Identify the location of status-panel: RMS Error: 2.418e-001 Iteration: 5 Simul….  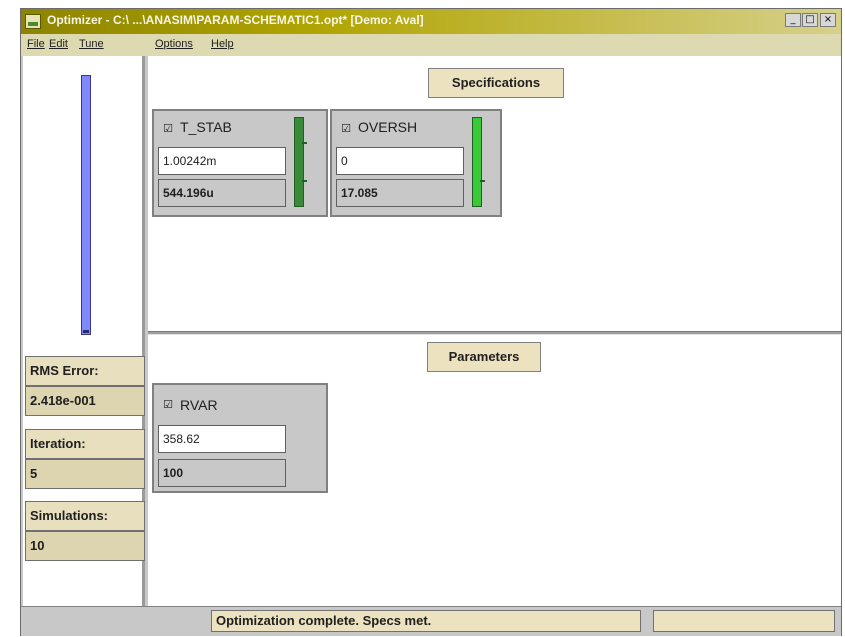
(84, 331).